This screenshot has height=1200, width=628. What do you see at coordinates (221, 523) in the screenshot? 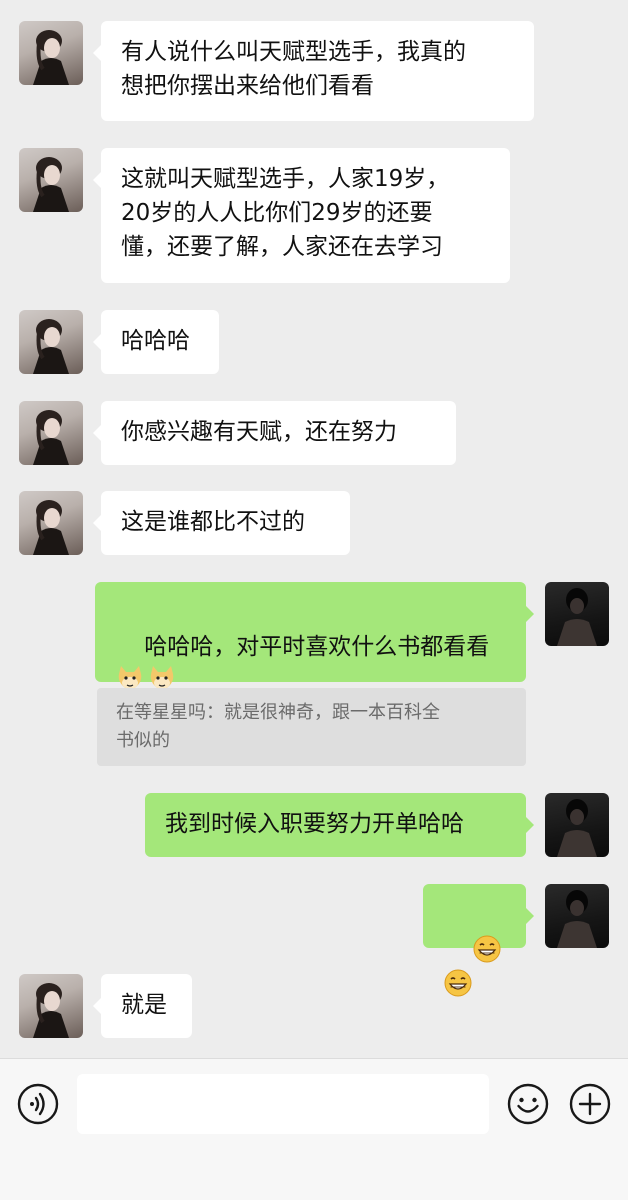
I see `message-bubble: 这是谁都比不过的` at bounding box center [221, 523].